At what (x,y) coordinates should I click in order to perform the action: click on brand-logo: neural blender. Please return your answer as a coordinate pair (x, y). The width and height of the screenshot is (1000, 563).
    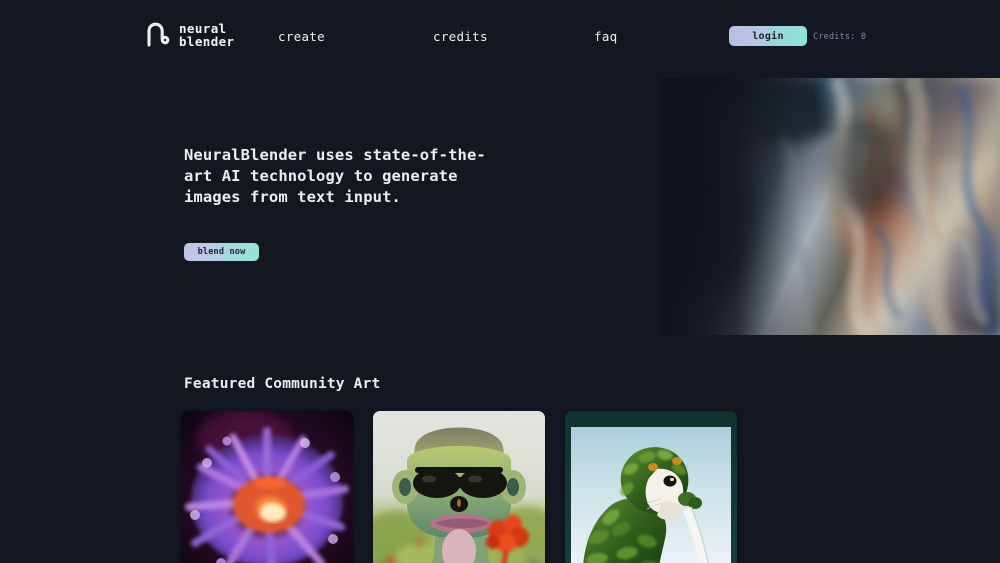
    Looking at the image, I should click on (190, 35).